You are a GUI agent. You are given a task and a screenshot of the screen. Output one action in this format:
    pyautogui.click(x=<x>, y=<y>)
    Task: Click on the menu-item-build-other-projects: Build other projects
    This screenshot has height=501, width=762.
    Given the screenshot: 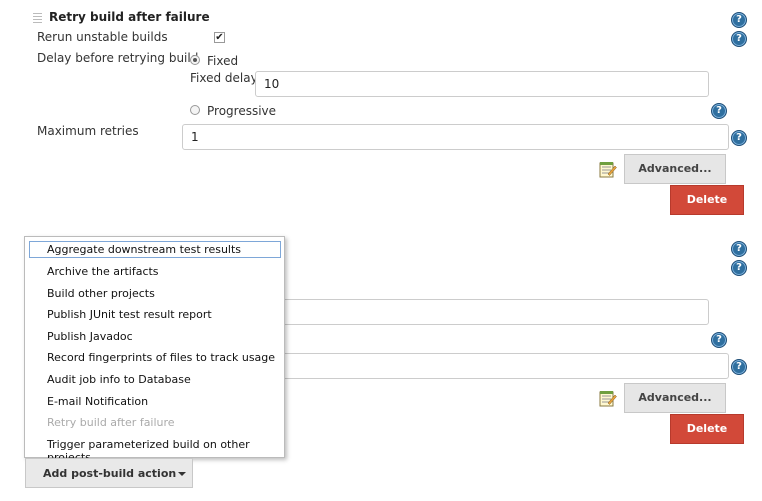 What is the action you would take?
    pyautogui.click(x=101, y=293)
    